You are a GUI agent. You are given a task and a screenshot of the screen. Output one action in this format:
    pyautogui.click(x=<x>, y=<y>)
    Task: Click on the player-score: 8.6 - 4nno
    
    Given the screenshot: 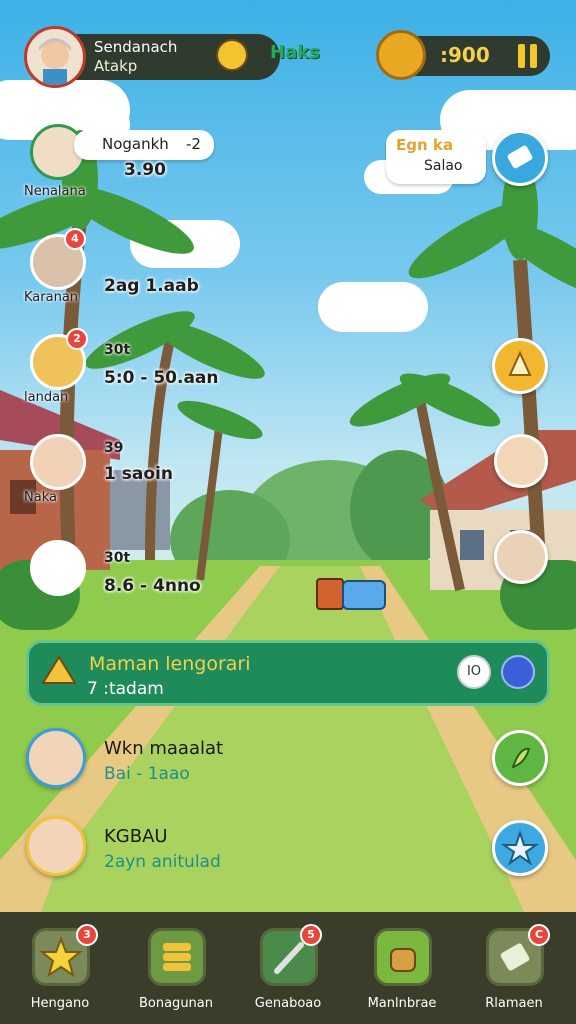 What is the action you would take?
    pyautogui.click(x=152, y=586)
    